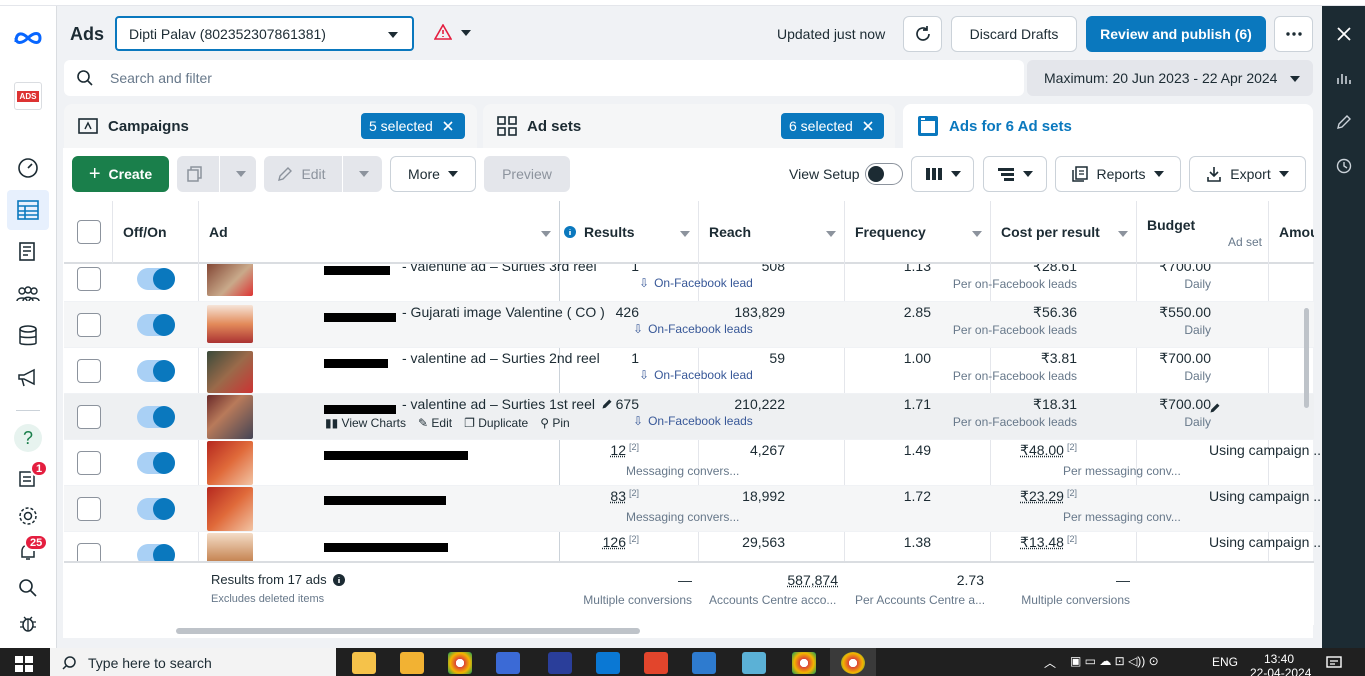 This screenshot has width=1365, height=676. What do you see at coordinates (804, 663) in the screenshot?
I see `chrome-profile-icon` at bounding box center [804, 663].